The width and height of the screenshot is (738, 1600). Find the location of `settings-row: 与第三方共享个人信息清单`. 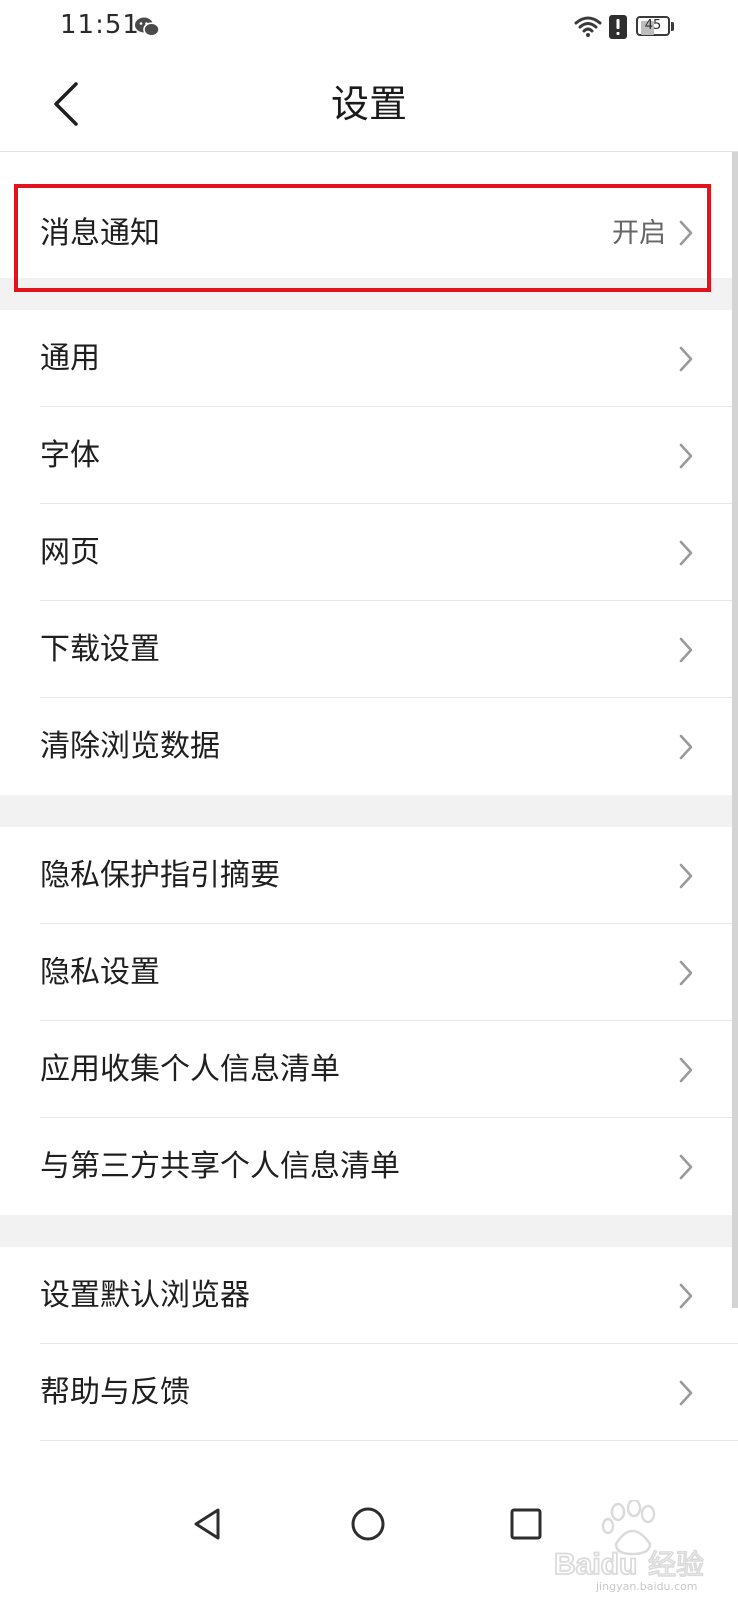

settings-row: 与第三方共享个人信息清单 is located at coordinates (369, 1166).